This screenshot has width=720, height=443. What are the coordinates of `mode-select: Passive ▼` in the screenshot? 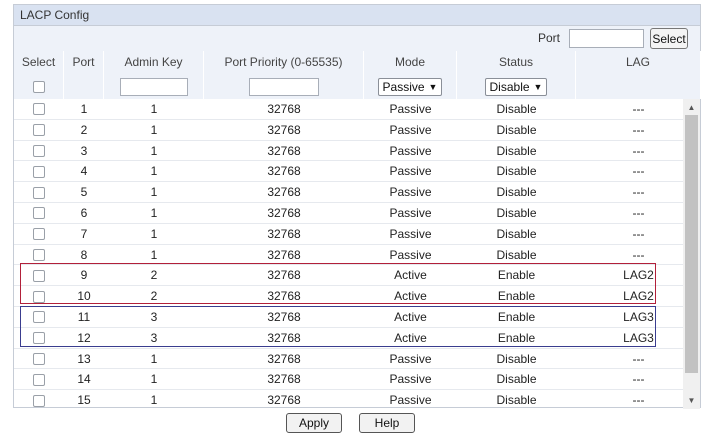 It's located at (410, 86).